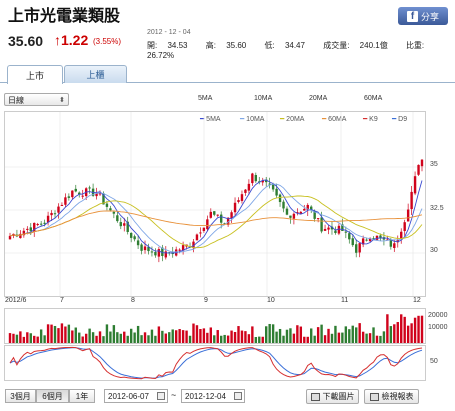  What do you see at coordinates (52, 396) in the screenshot?
I see `range-6m-button: 6個月` at bounding box center [52, 396].